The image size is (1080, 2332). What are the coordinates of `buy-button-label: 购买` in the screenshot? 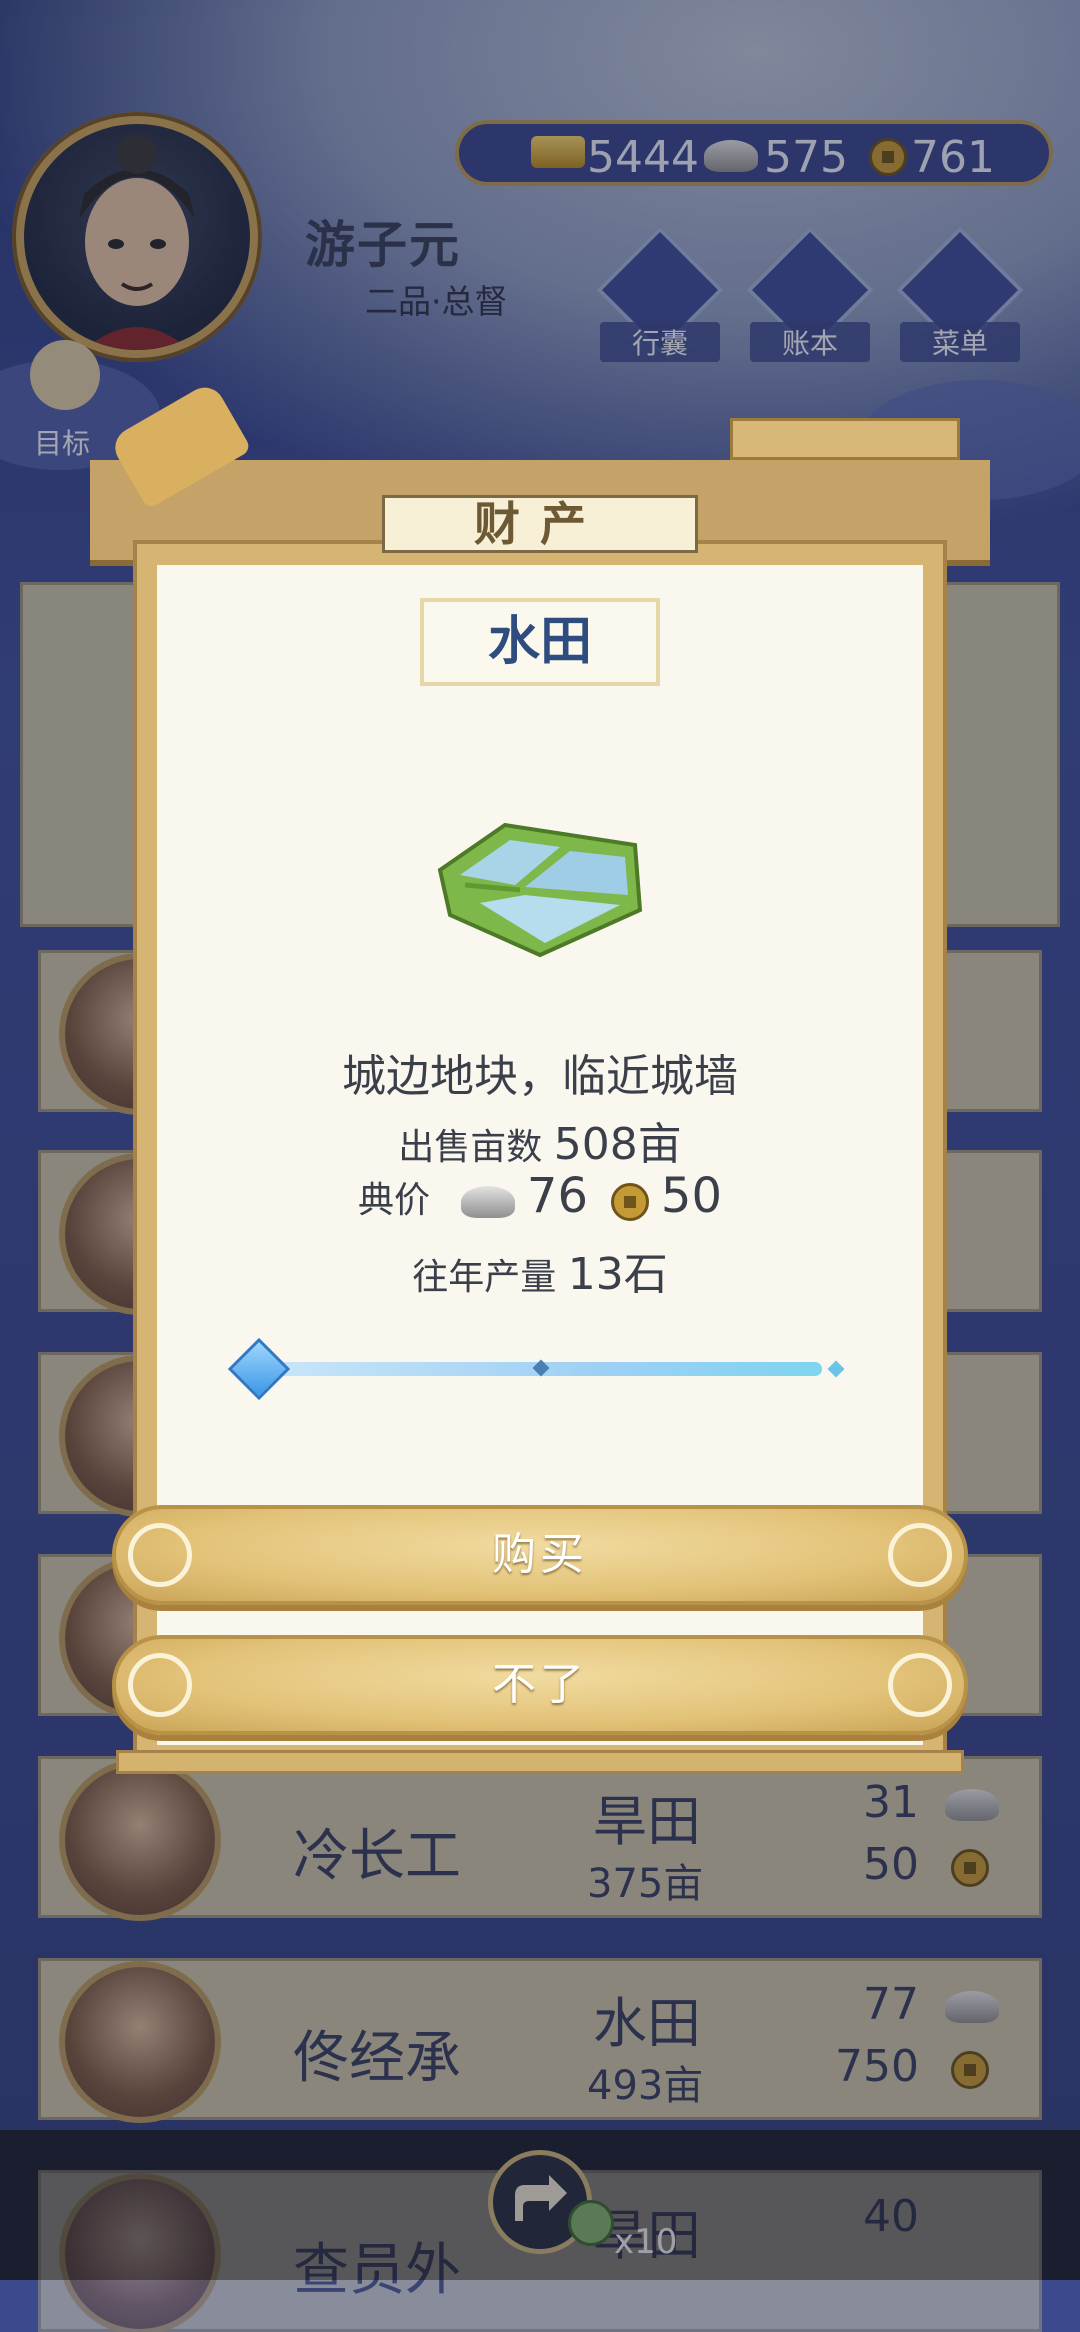 It's located at (540, 1554).